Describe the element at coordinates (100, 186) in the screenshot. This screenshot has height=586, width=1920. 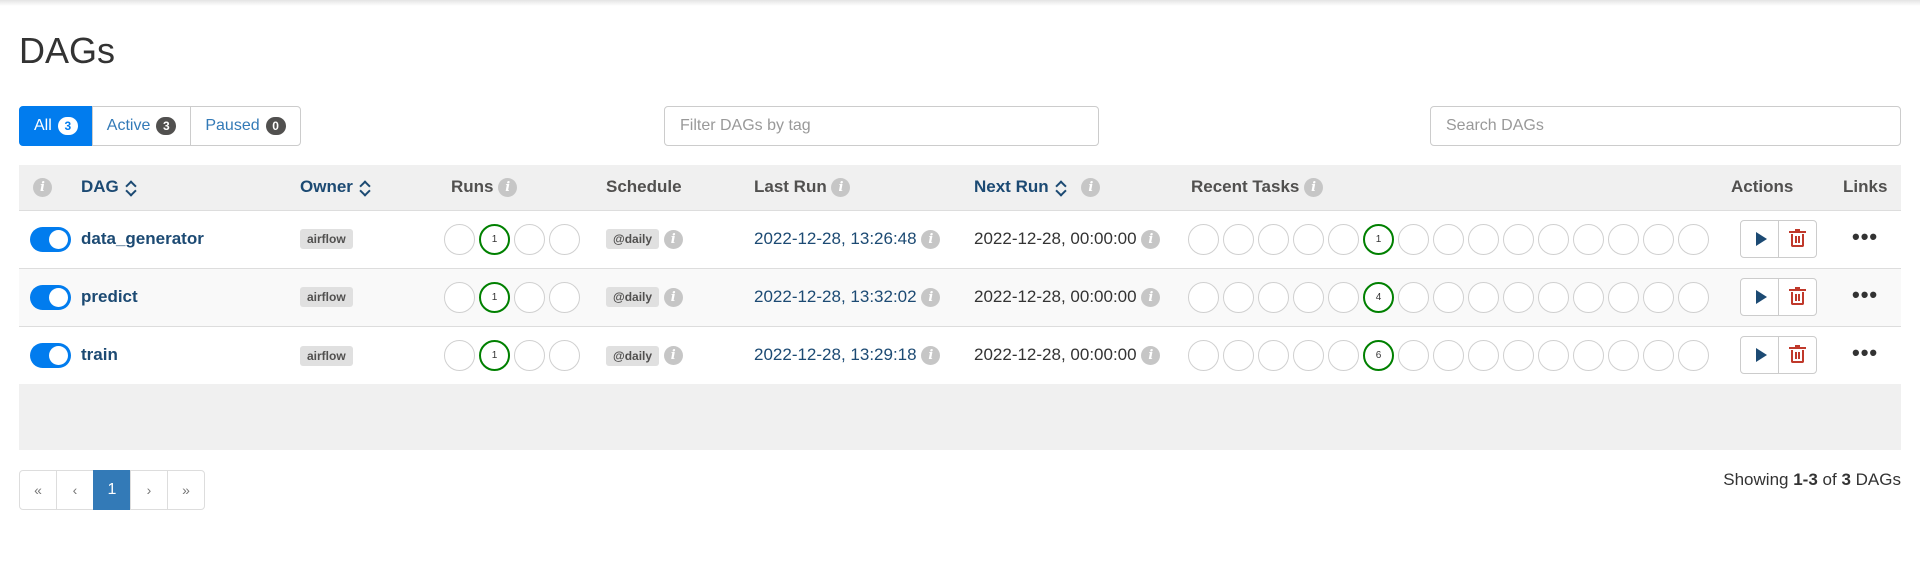
I see `col-dag-label: DAG` at that location.